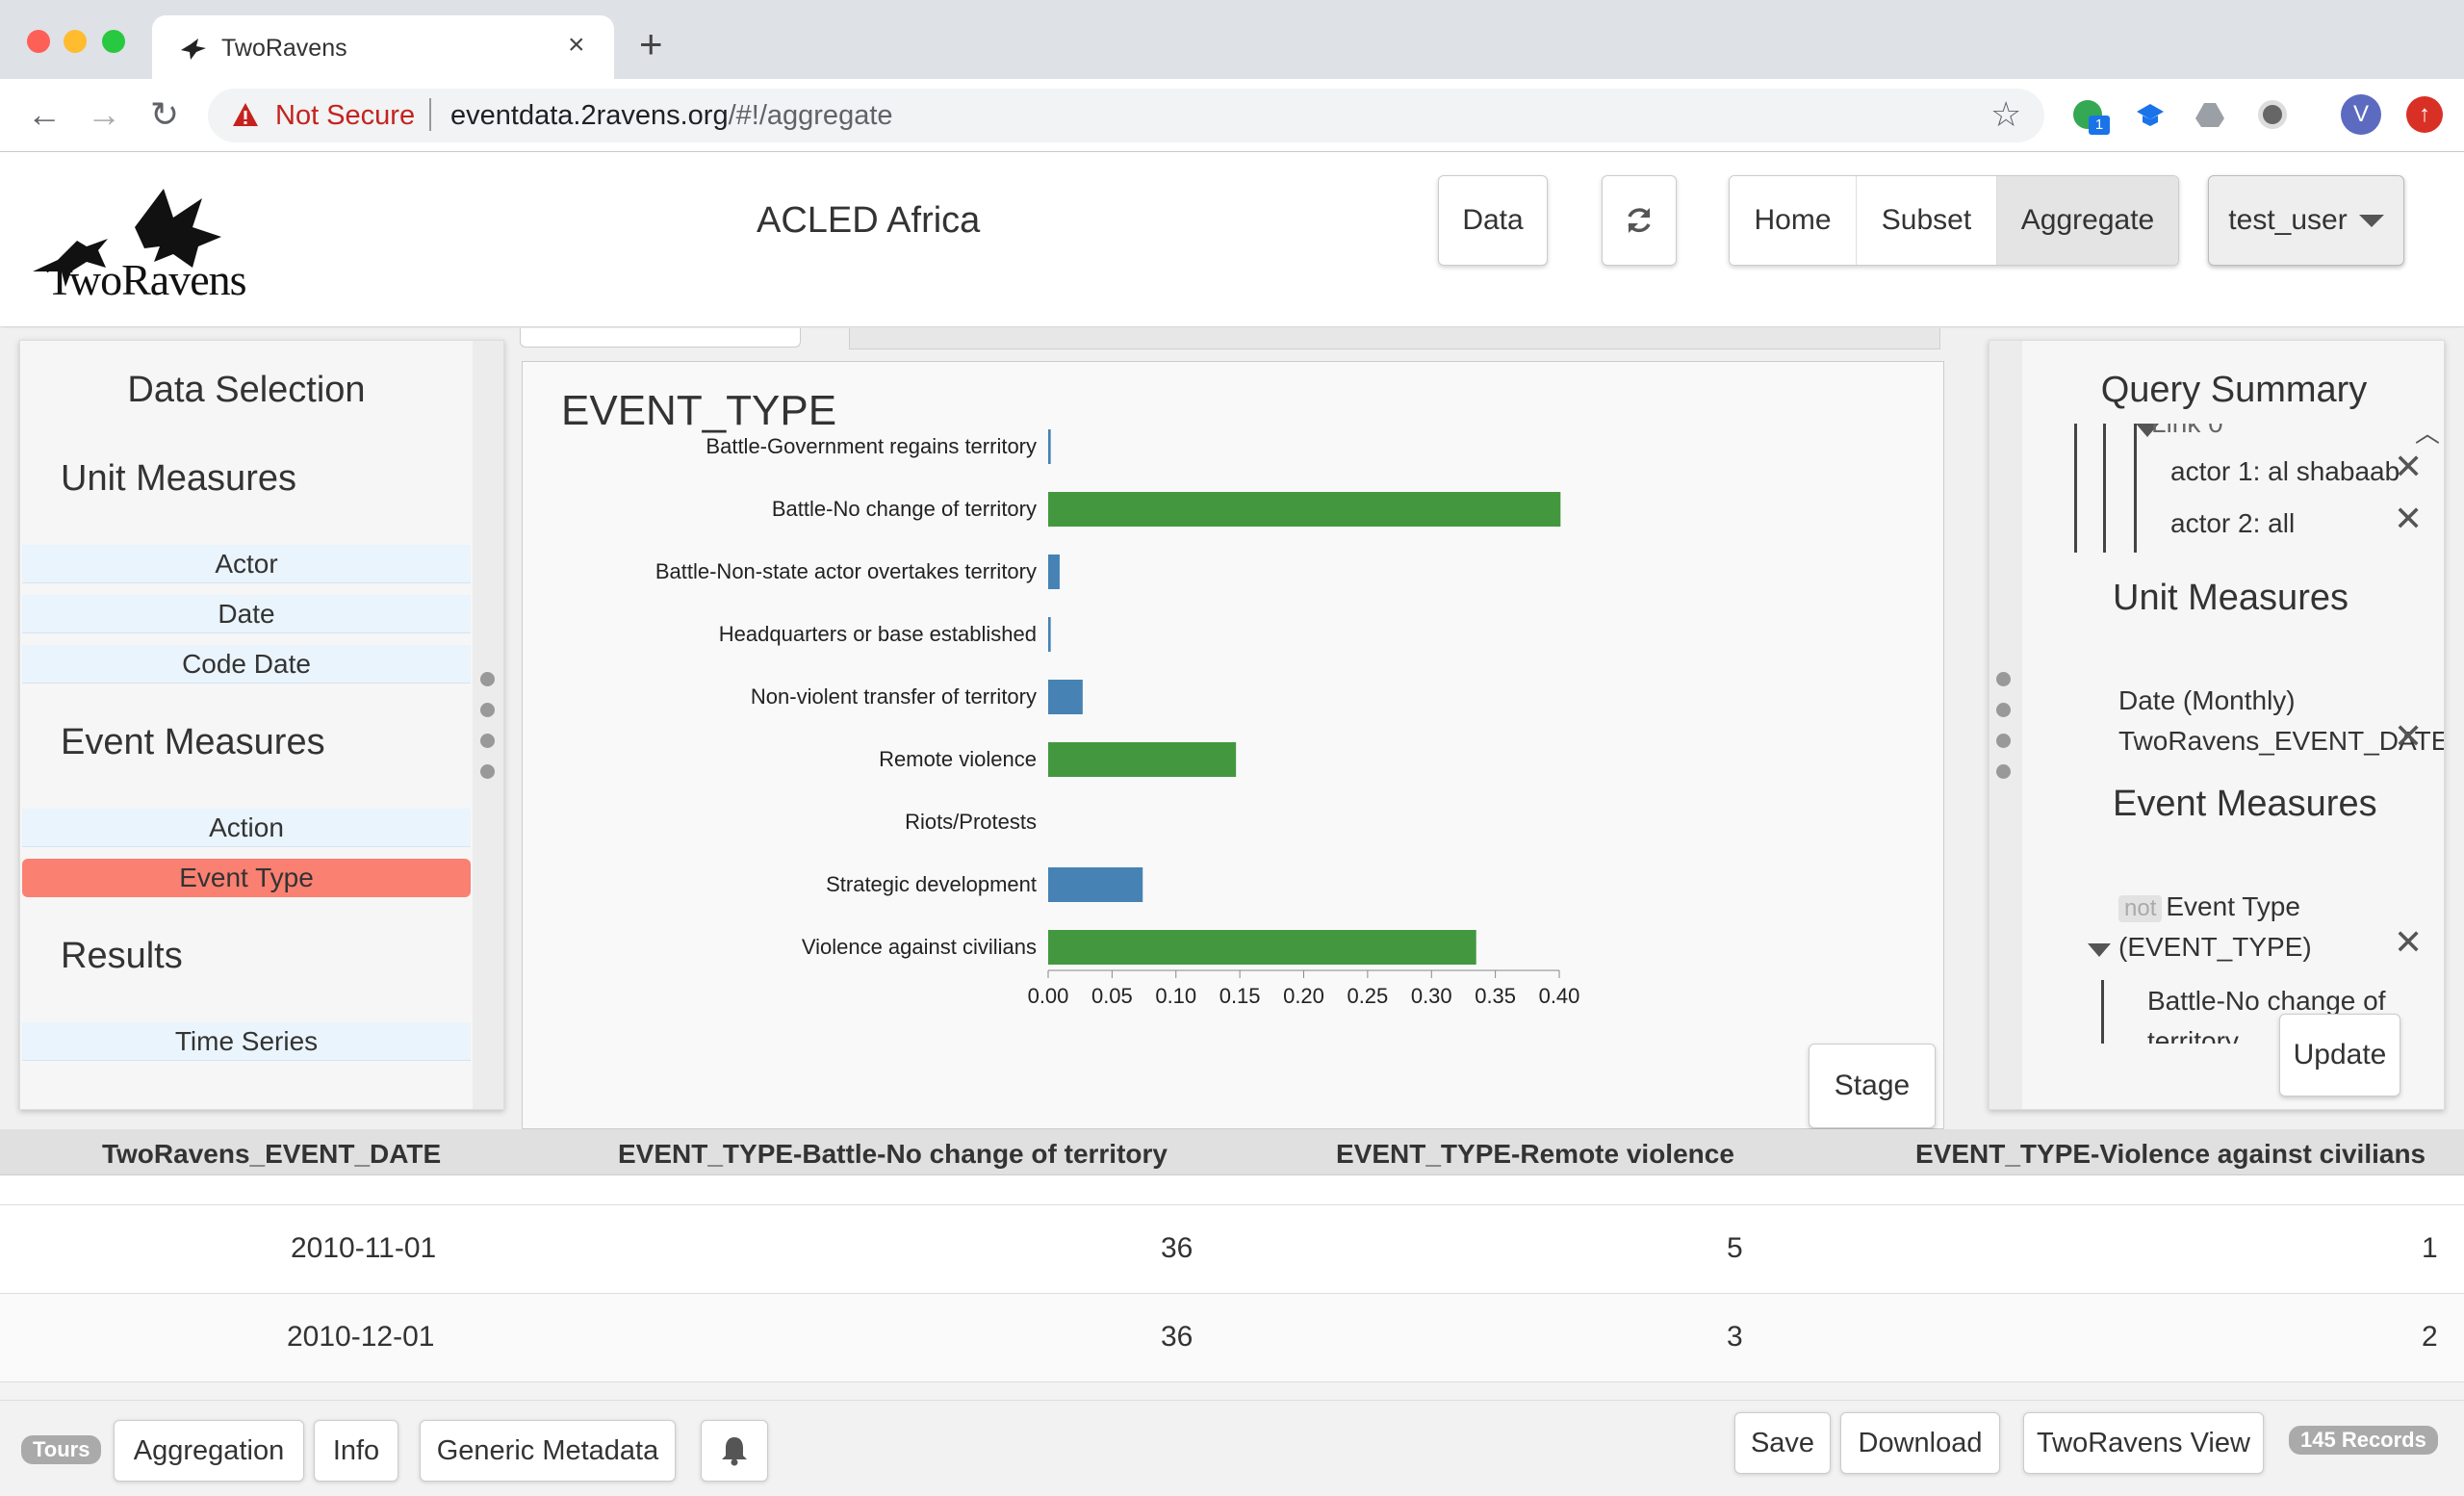 This screenshot has height=1496, width=2464. I want to click on column-header: EVENT_TYPE-Violence against civilians, so click(2170, 1154).